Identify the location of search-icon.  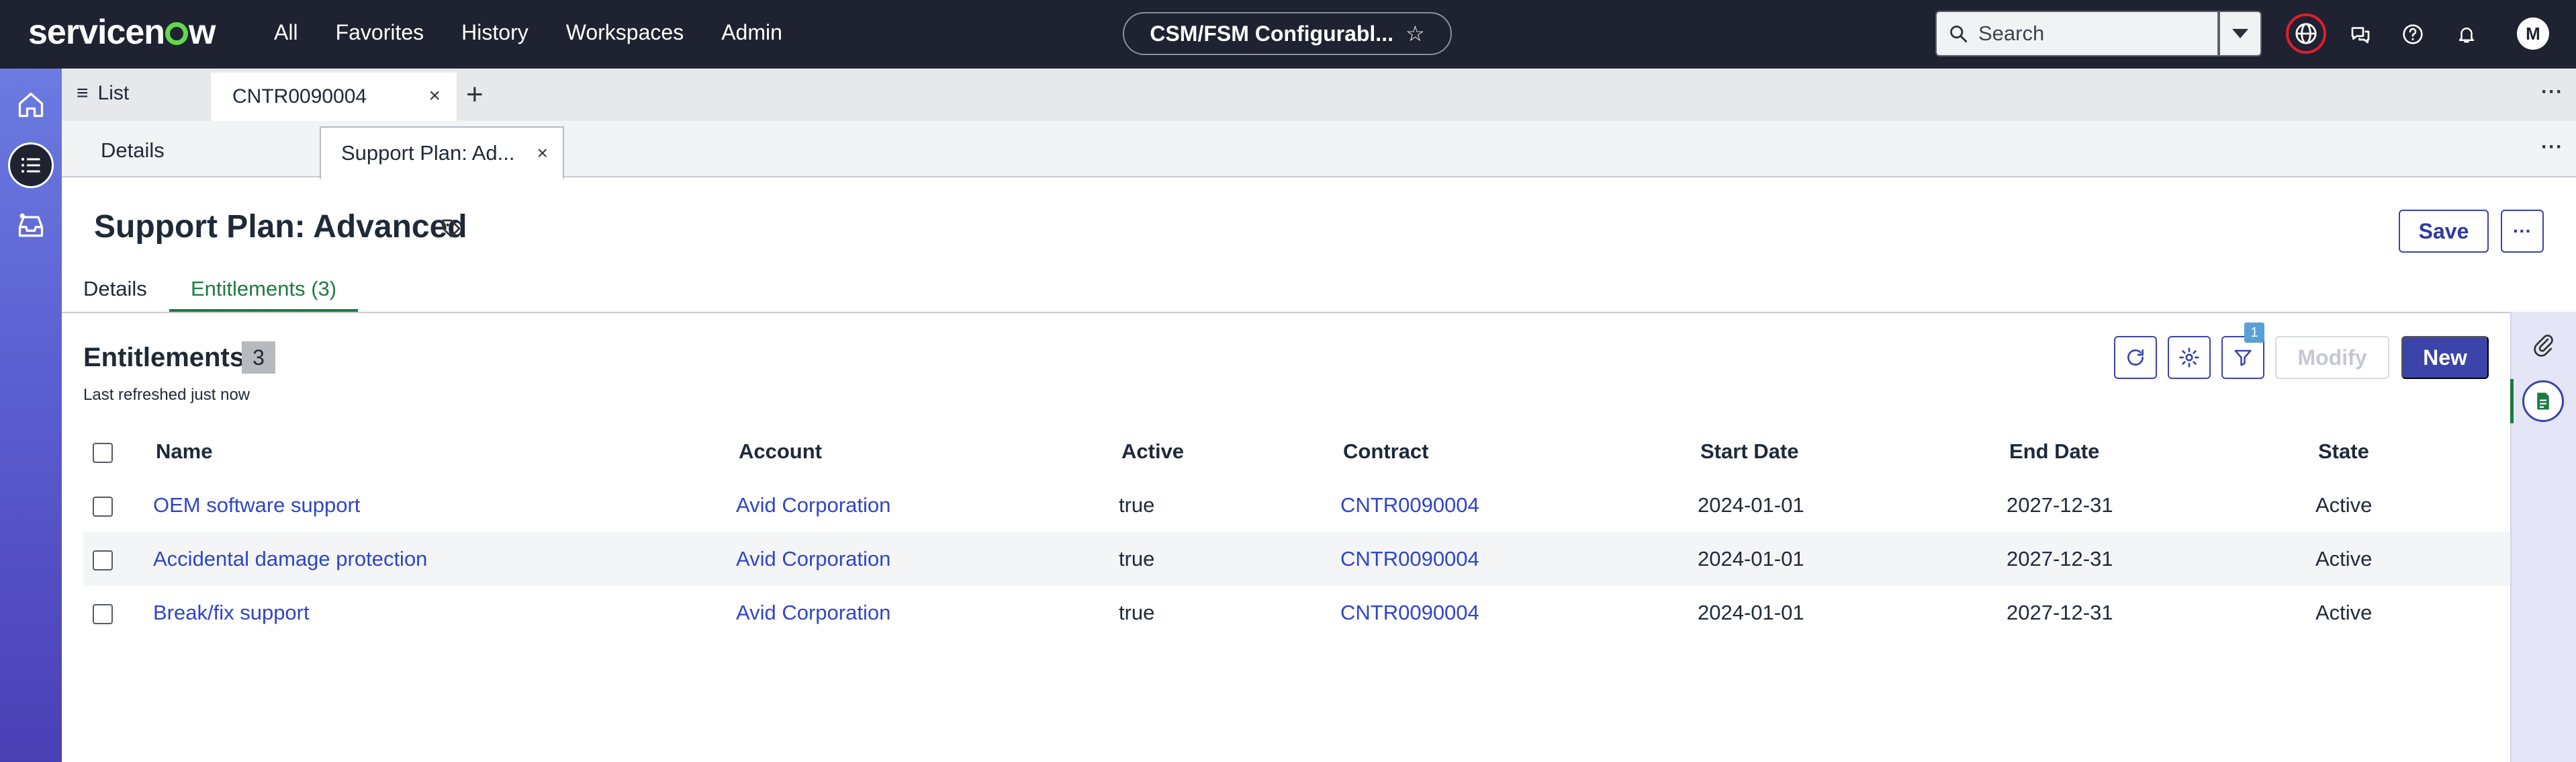
(1959, 34).